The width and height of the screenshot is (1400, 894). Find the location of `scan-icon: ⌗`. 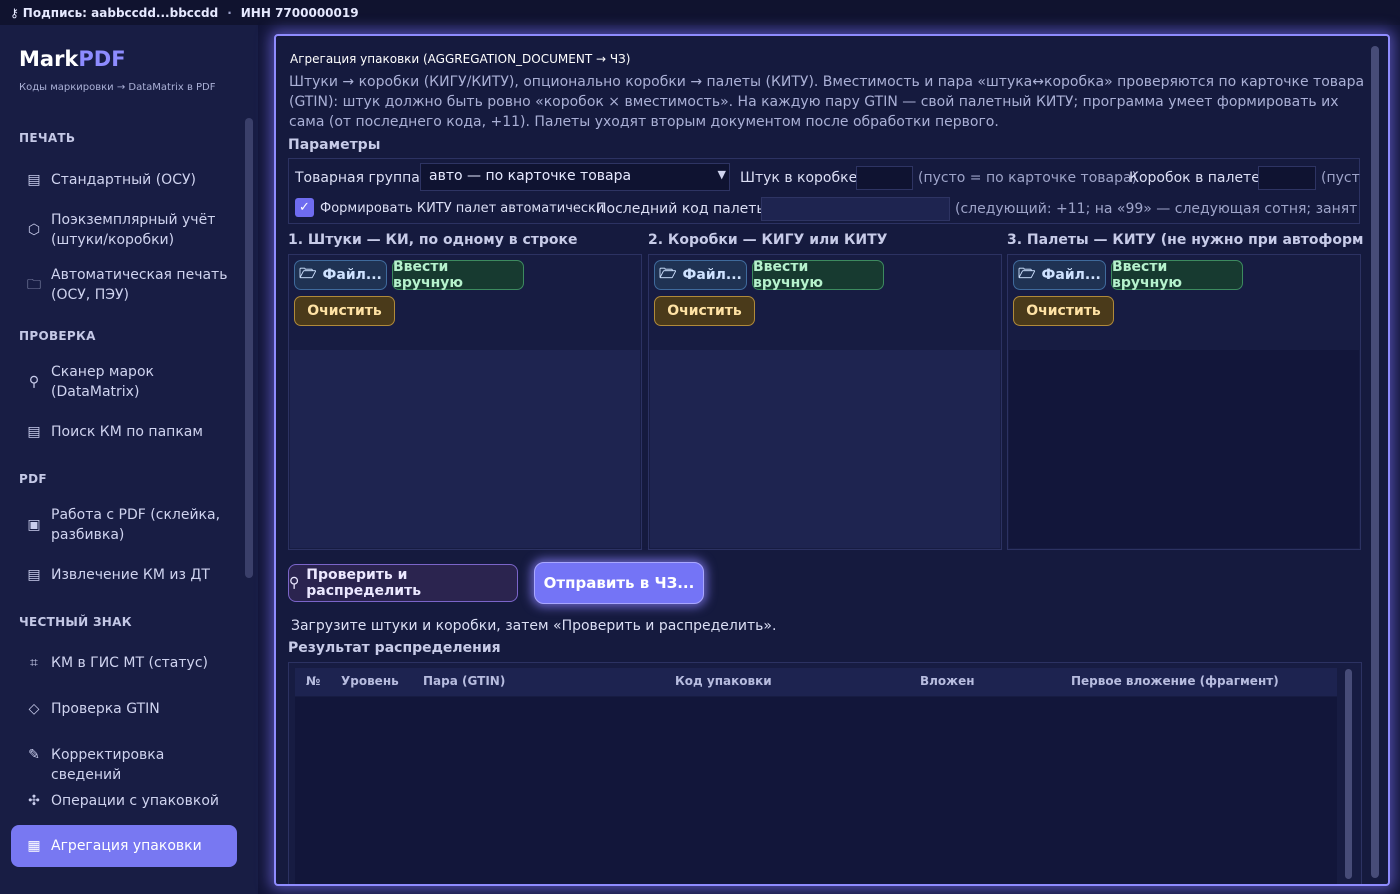

scan-icon: ⌗ is located at coordinates (34, 663).